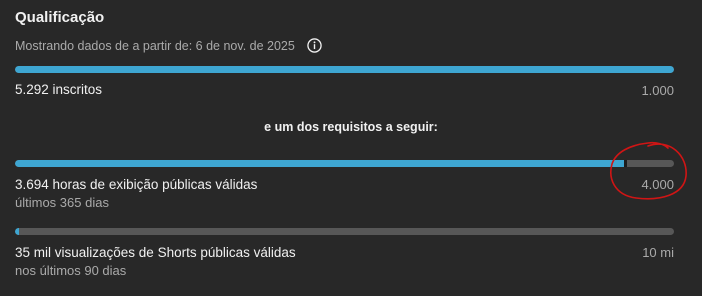 The height and width of the screenshot is (296, 702). Describe the element at coordinates (17, 231) in the screenshot. I see `shorts-views-progress-fill` at that location.